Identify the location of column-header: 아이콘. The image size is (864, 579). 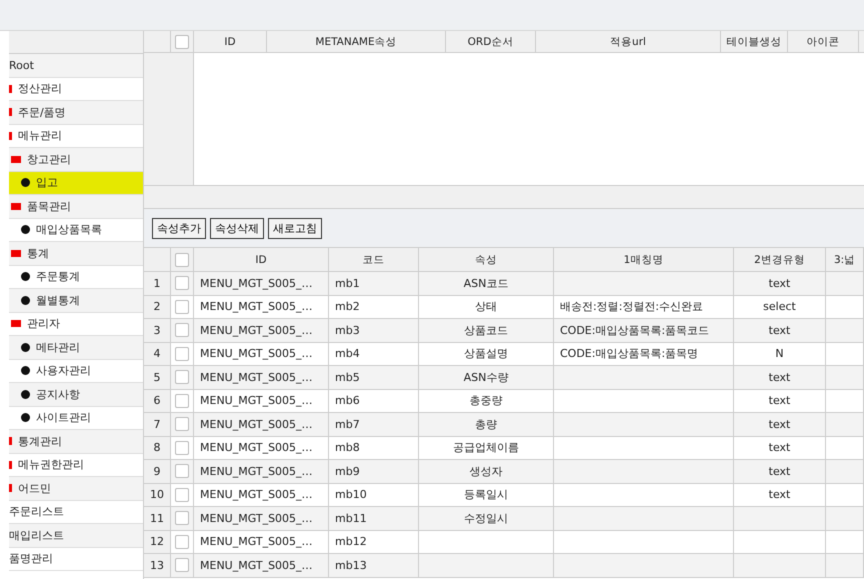
(823, 42).